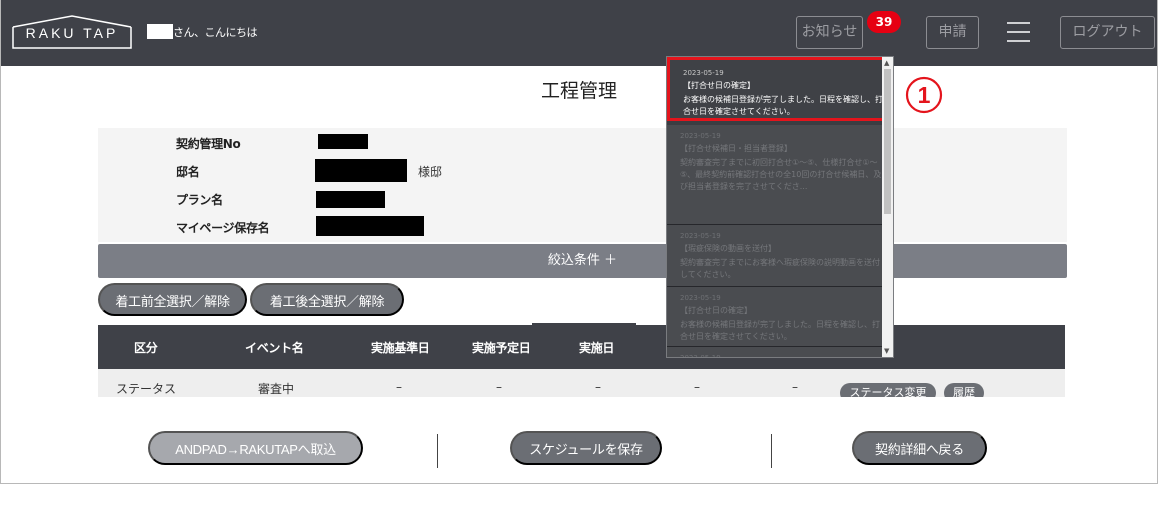  What do you see at coordinates (1107, 32) in the screenshot?
I see `logout-button: ログアウト` at bounding box center [1107, 32].